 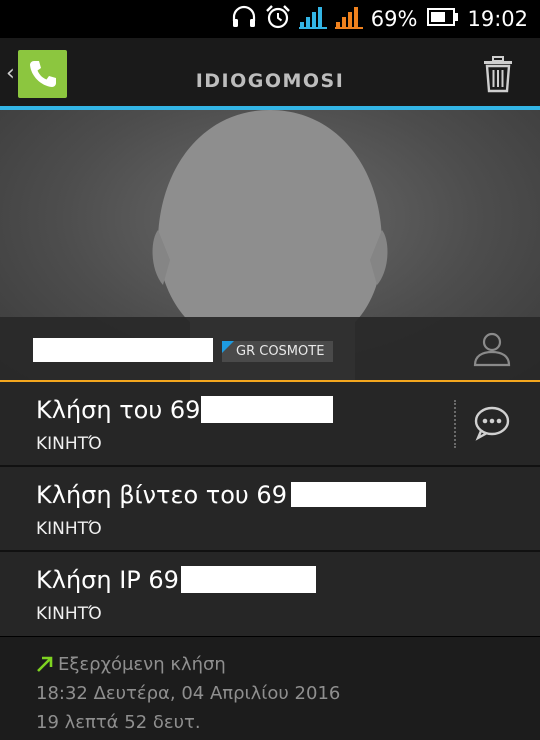 What do you see at coordinates (270, 81) in the screenshot?
I see `page-title: IDIOGOMOSI` at bounding box center [270, 81].